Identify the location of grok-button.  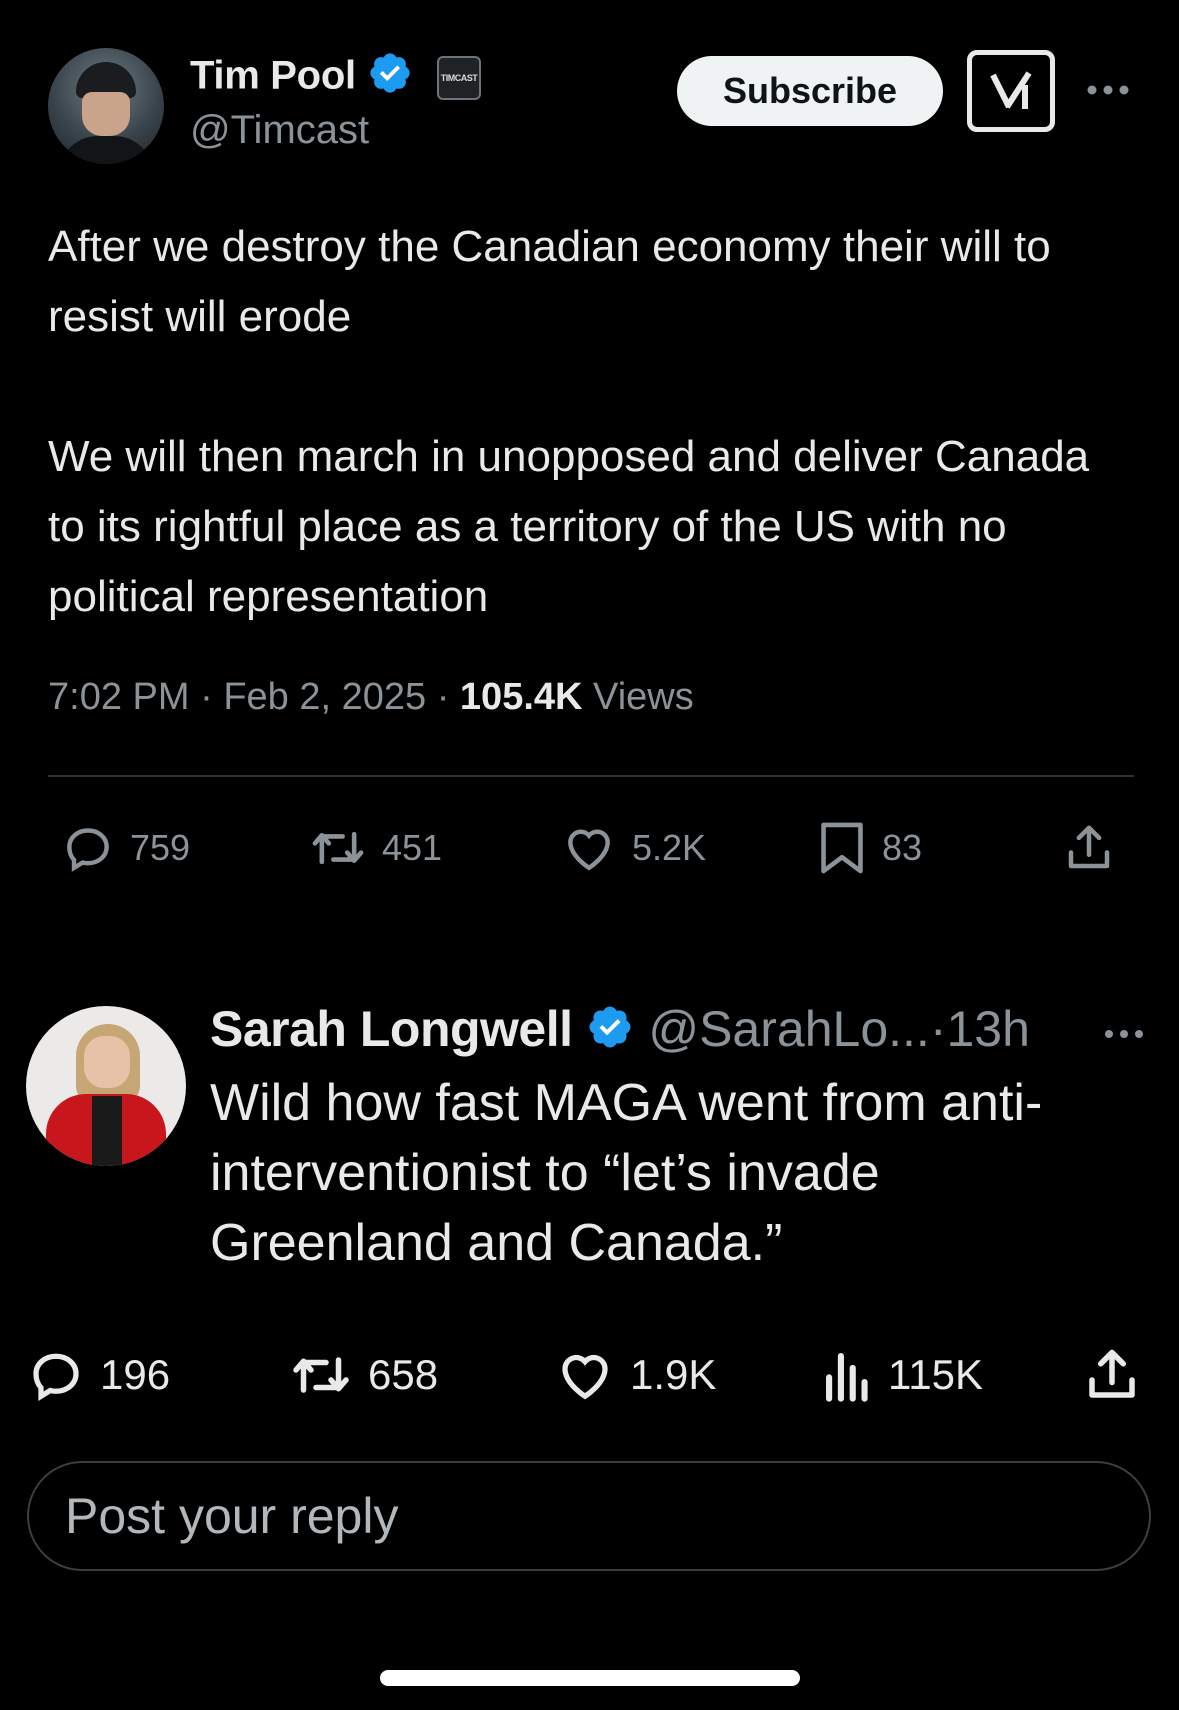
(1011, 91).